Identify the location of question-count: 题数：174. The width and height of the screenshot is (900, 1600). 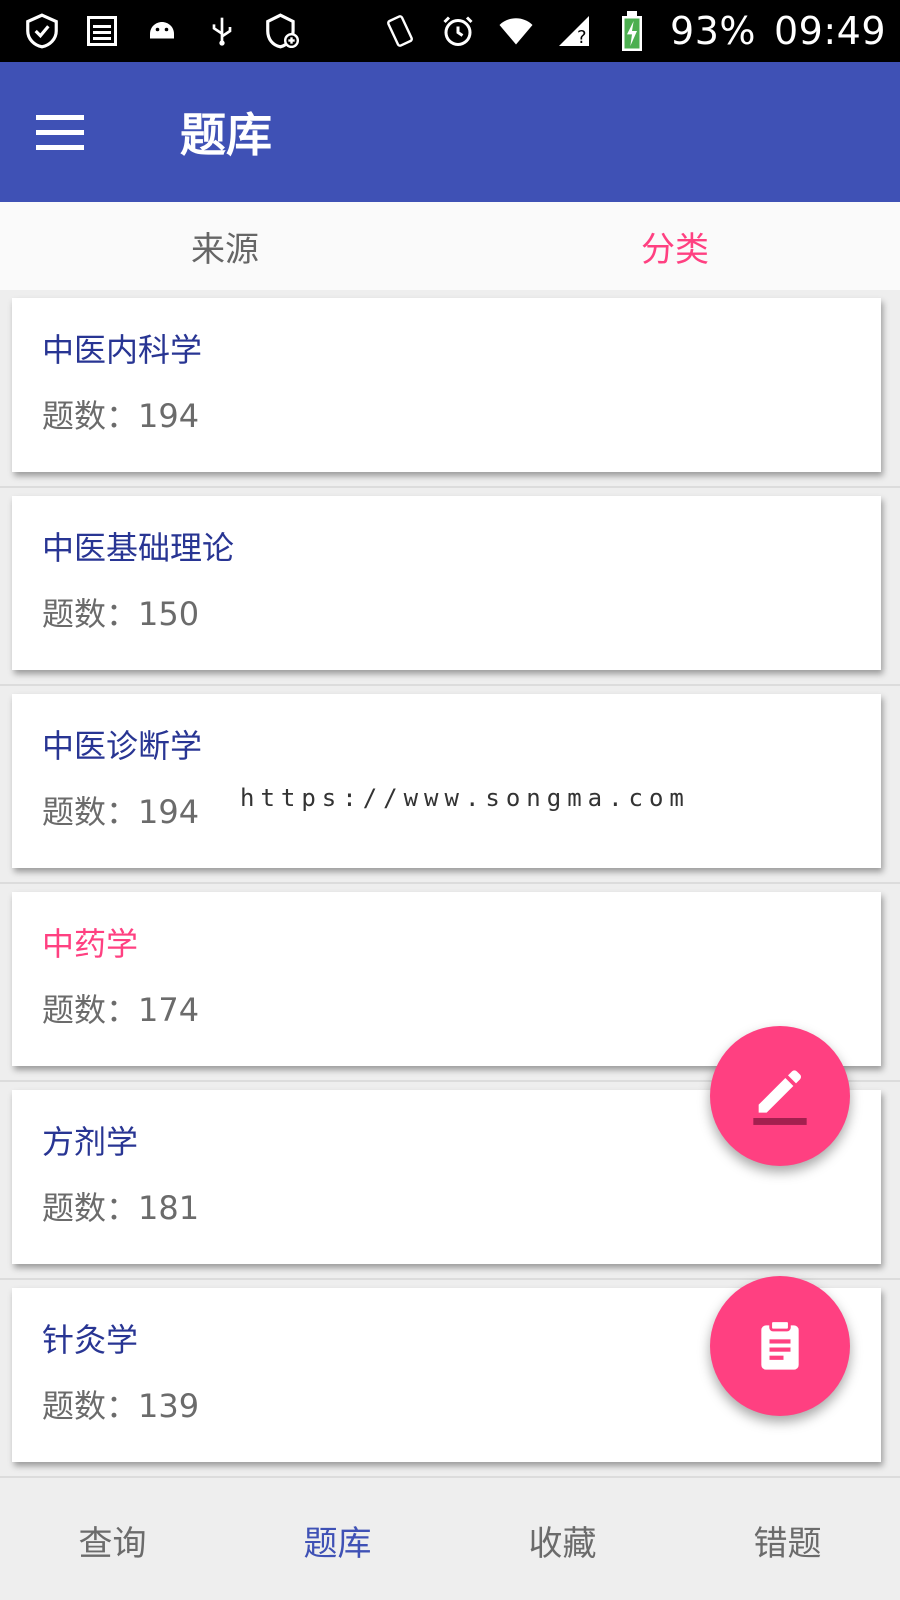
(121, 1010).